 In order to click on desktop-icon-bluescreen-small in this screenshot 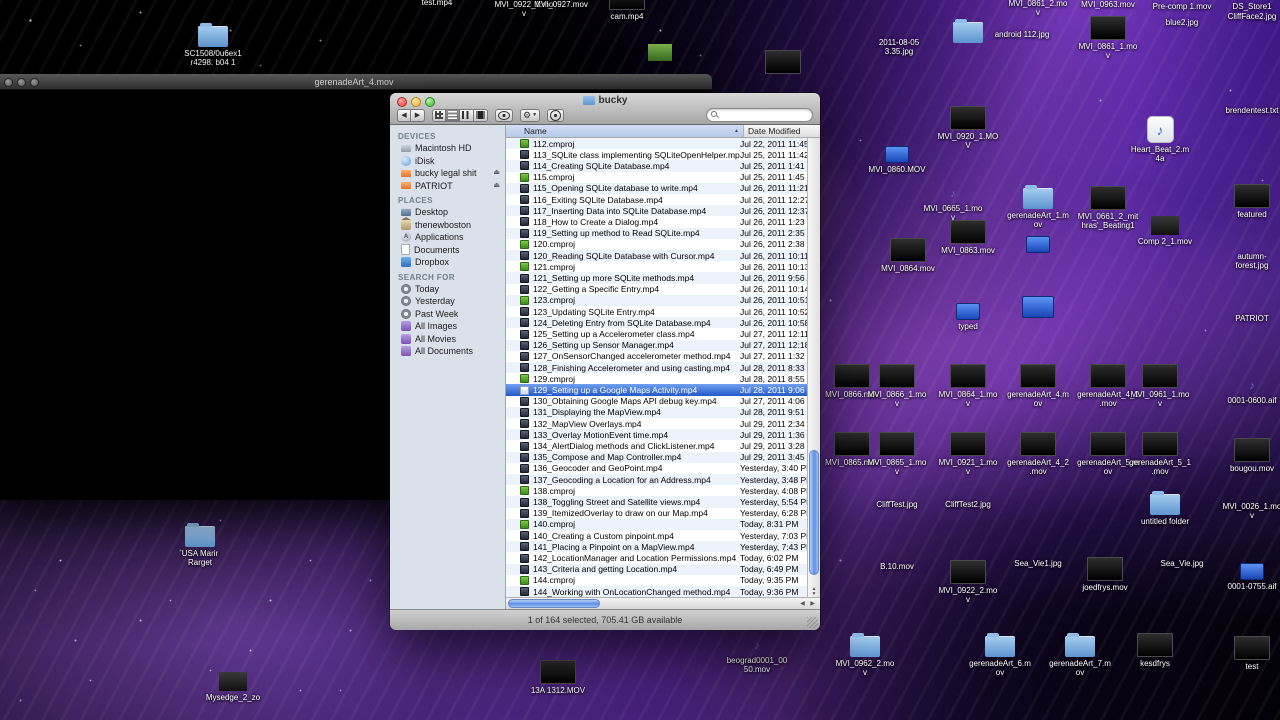, I will do `click(1038, 244)`.